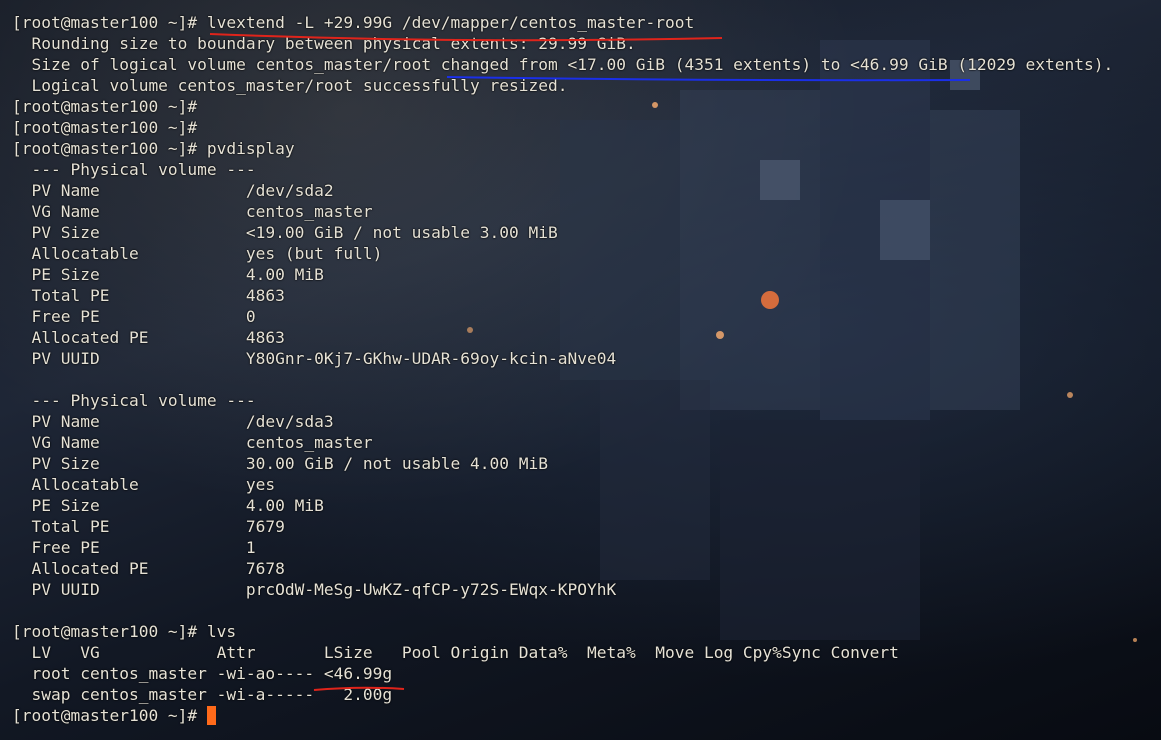  What do you see at coordinates (153, 148) in the screenshot?
I see `terminal-line: [root@master100 ~]# pvdisplay` at bounding box center [153, 148].